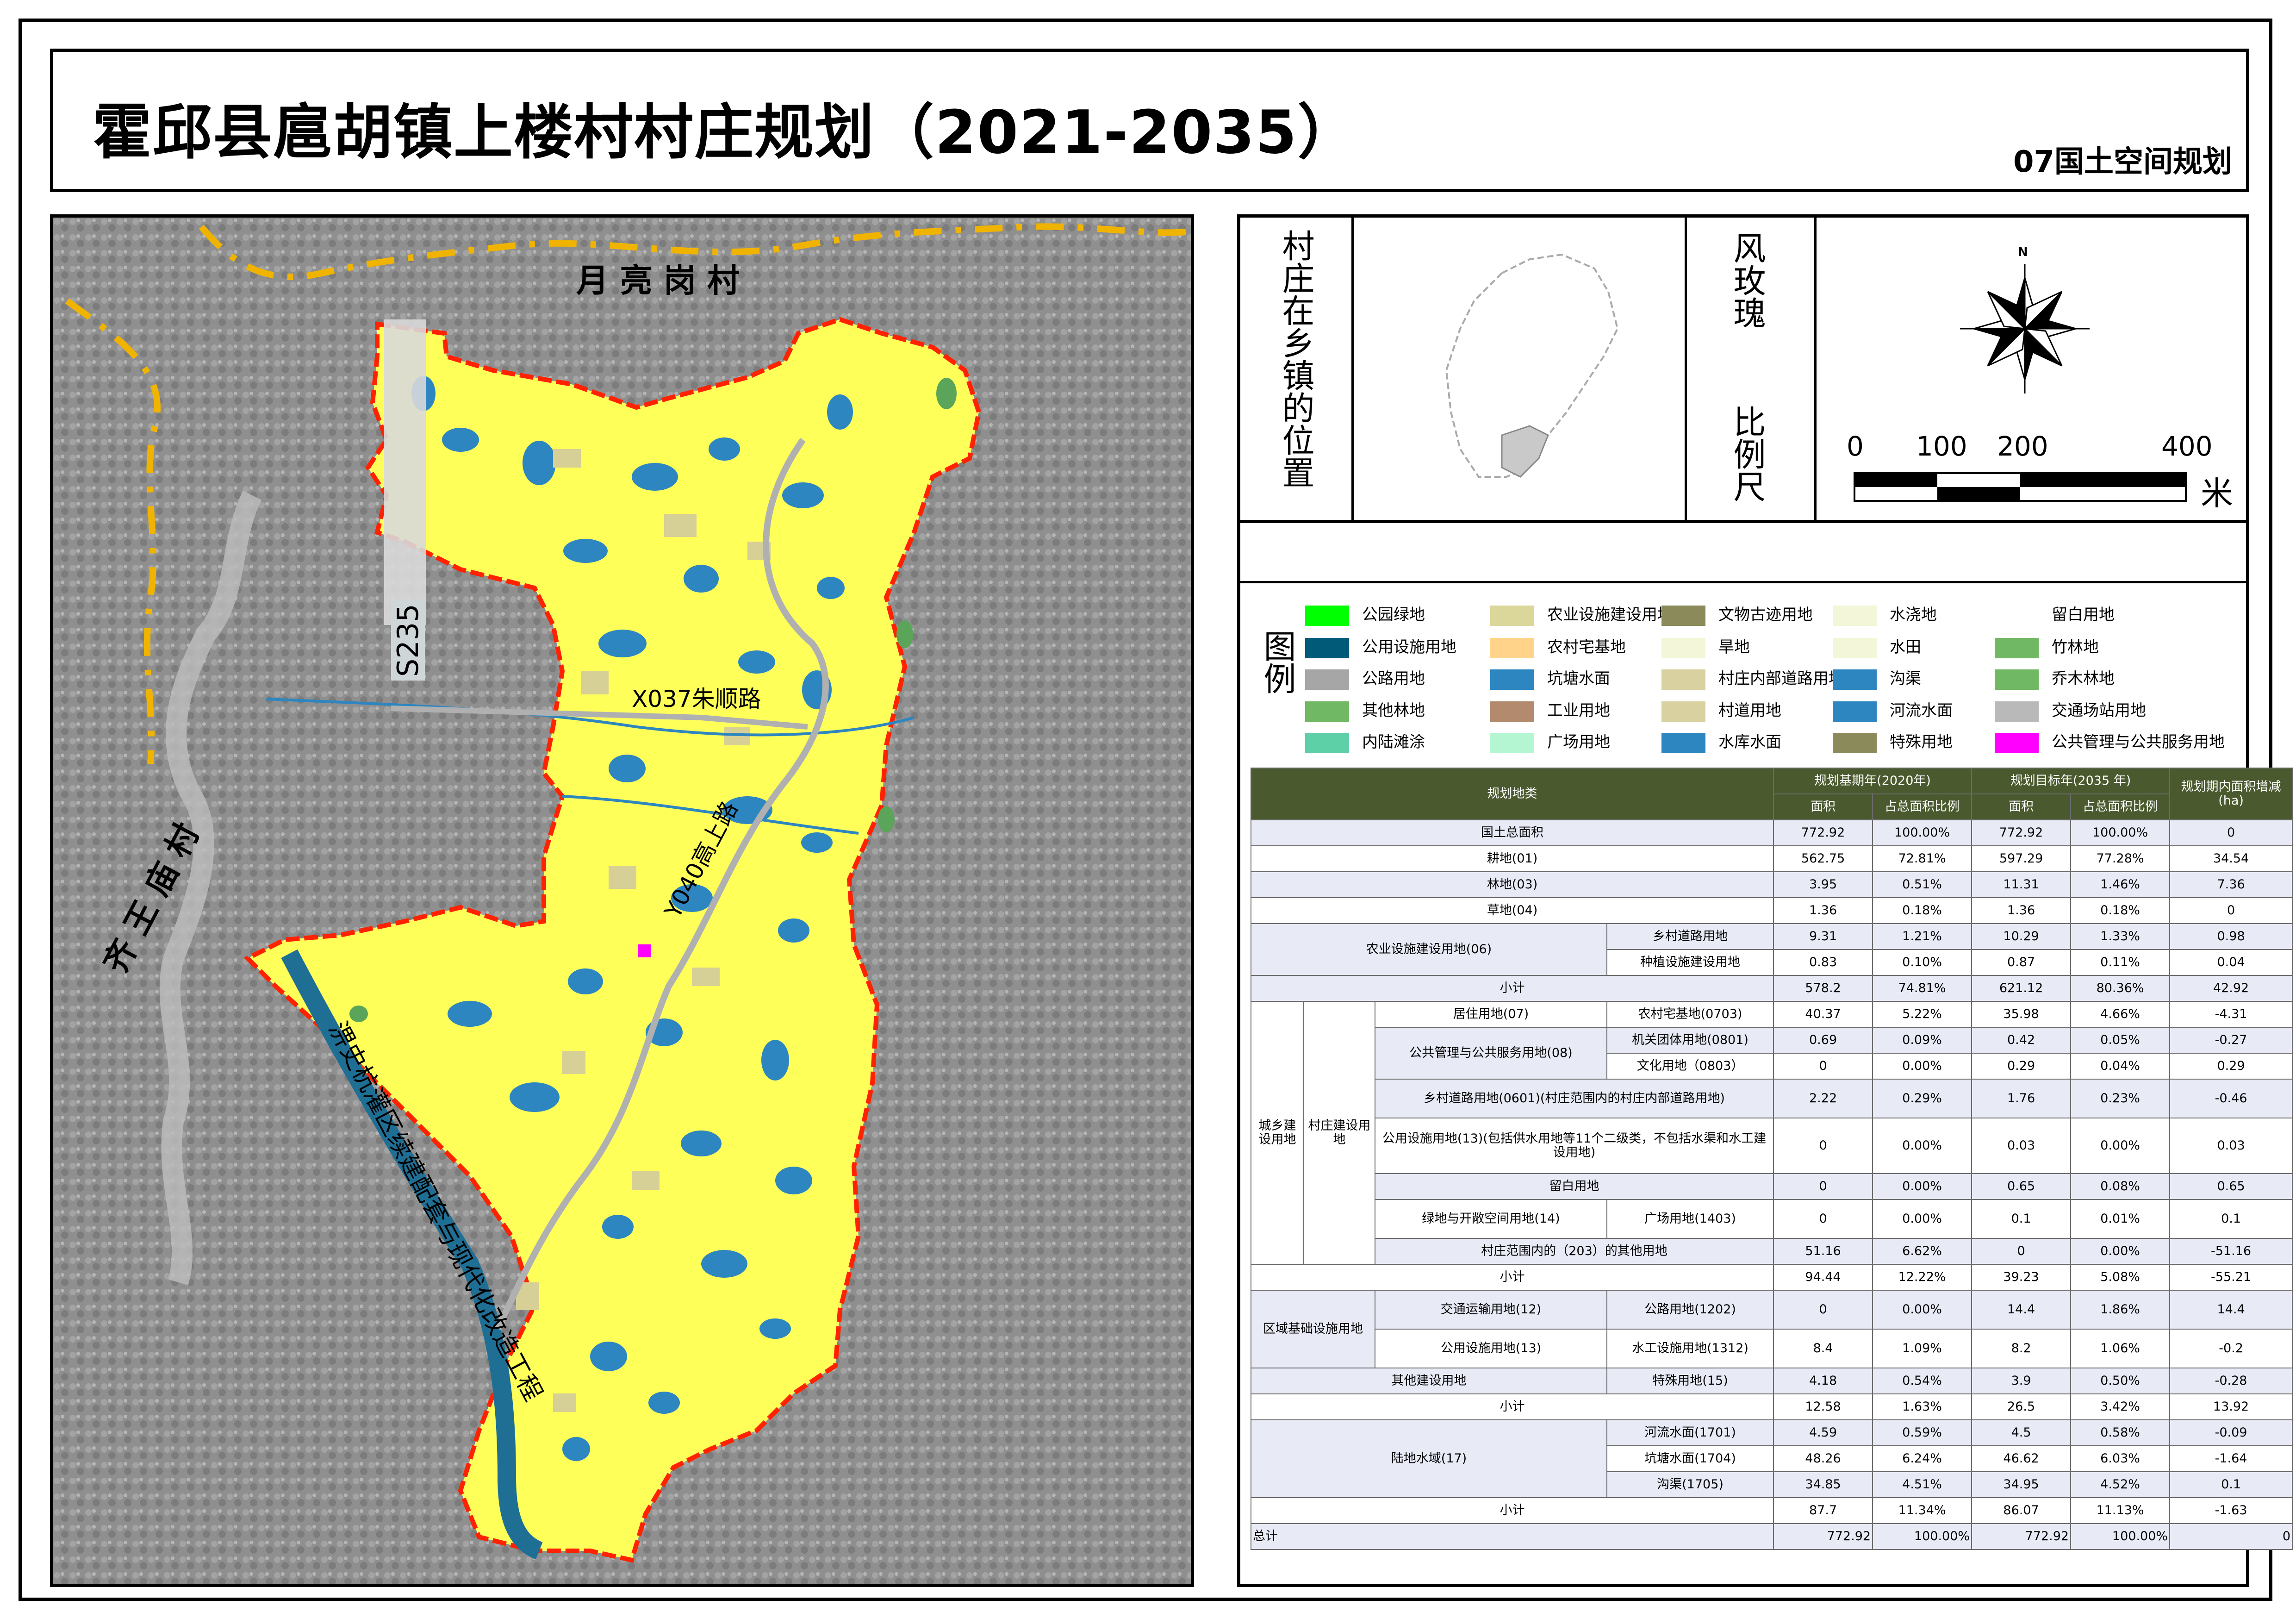  Describe the element at coordinates (1690, 1040) in the screenshot. I see `category-cell: 机关团体用地(0801)` at that location.